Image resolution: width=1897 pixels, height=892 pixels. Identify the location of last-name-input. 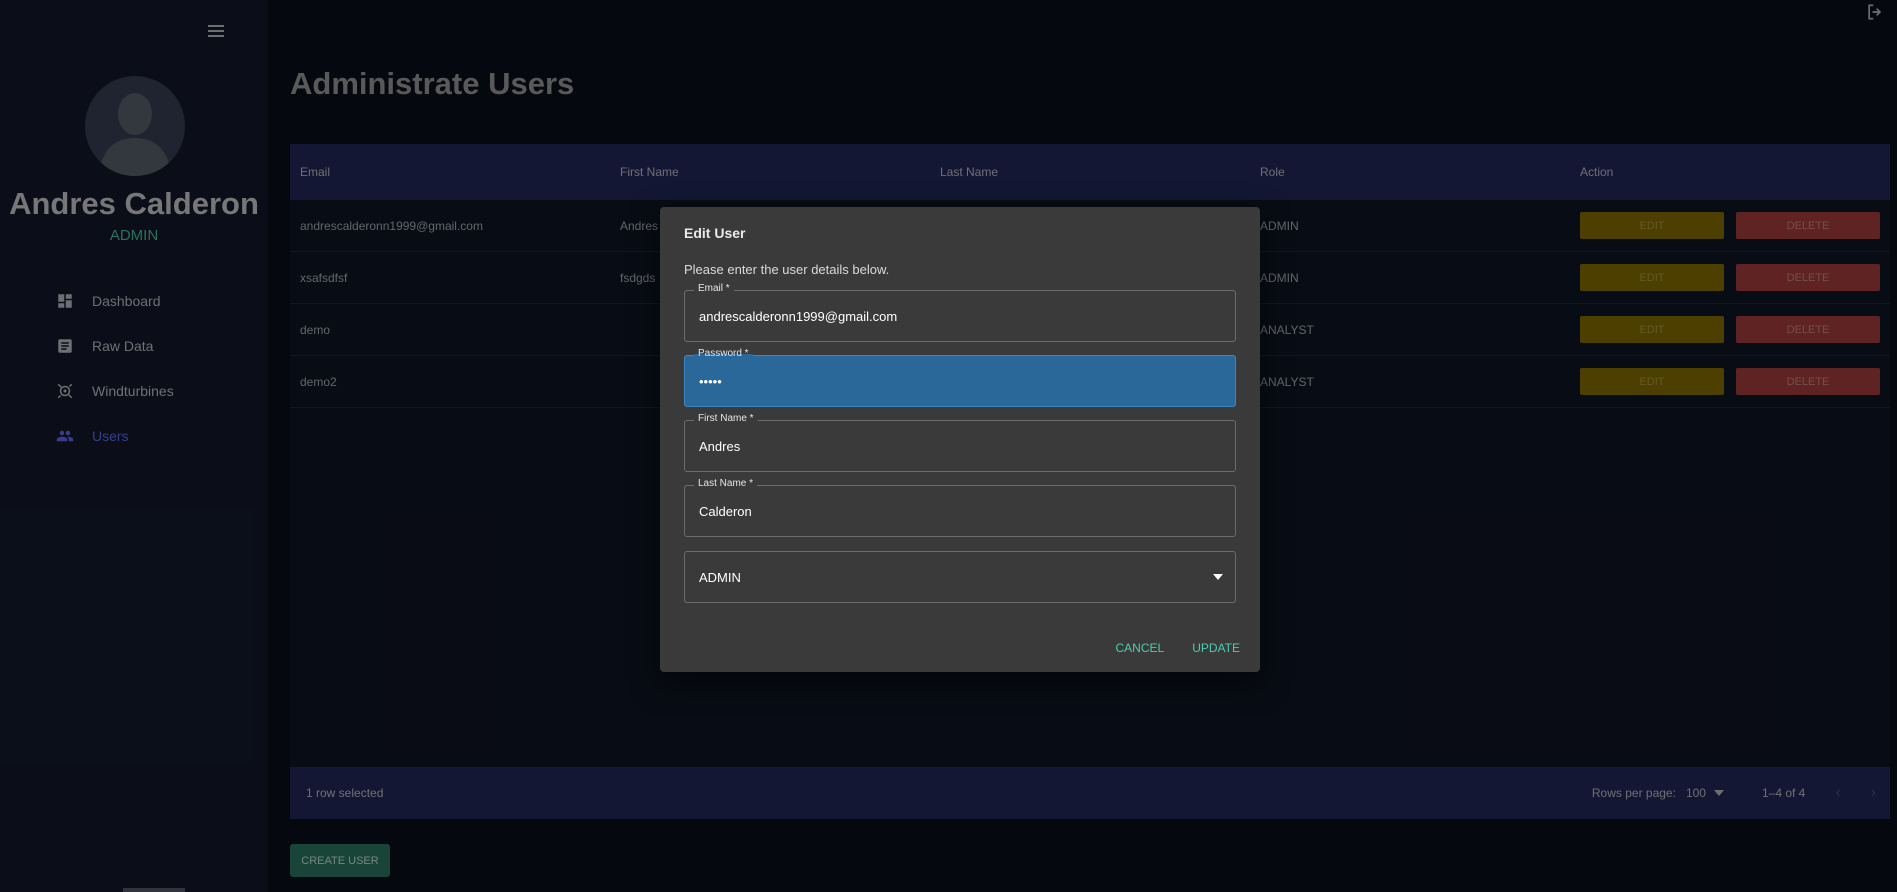
(959, 511).